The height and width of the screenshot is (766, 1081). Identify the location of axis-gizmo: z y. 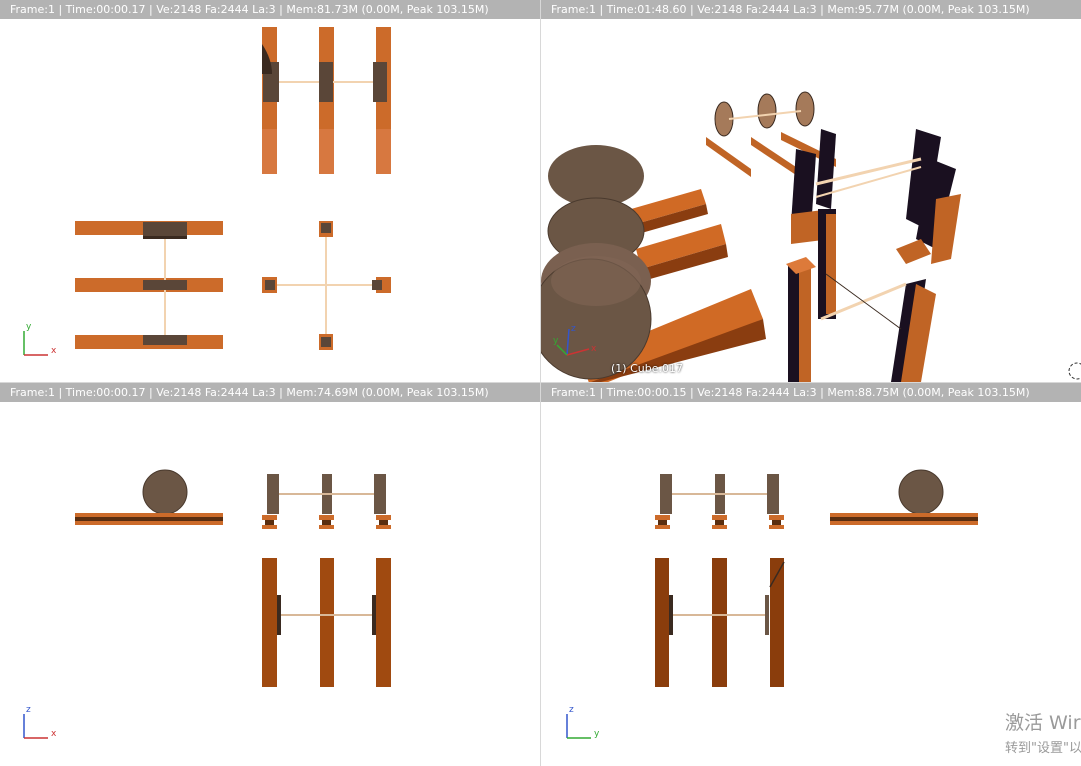
(583, 722).